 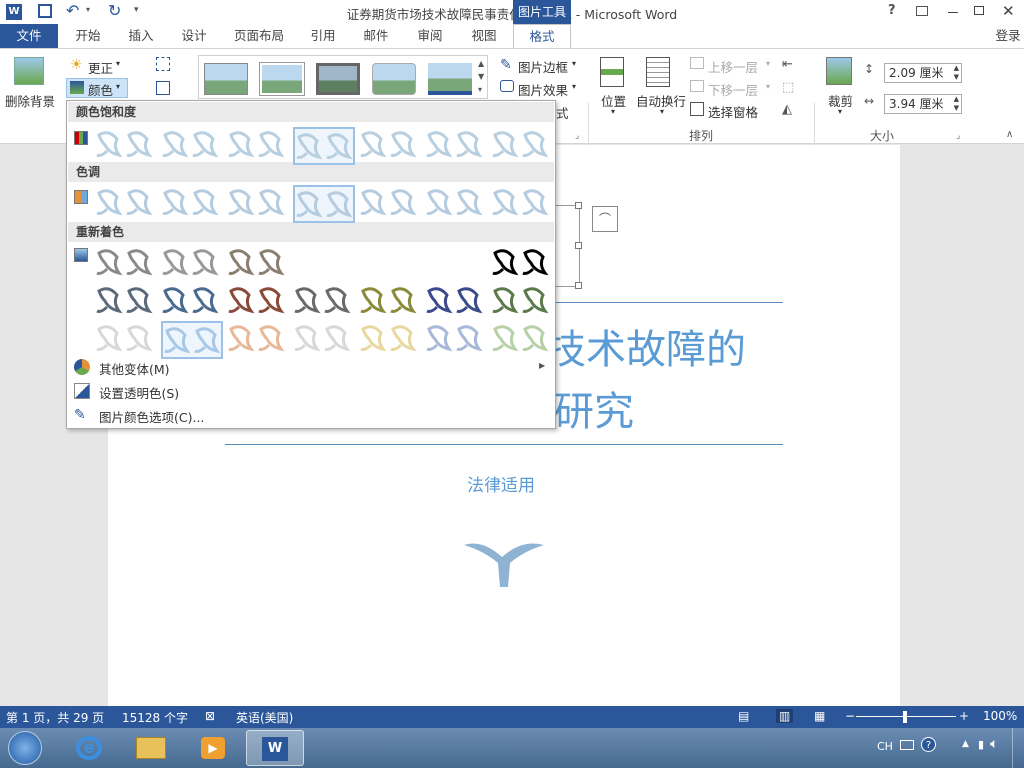 What do you see at coordinates (928, 744) in the screenshot?
I see `ime-help-icon: ?` at bounding box center [928, 744].